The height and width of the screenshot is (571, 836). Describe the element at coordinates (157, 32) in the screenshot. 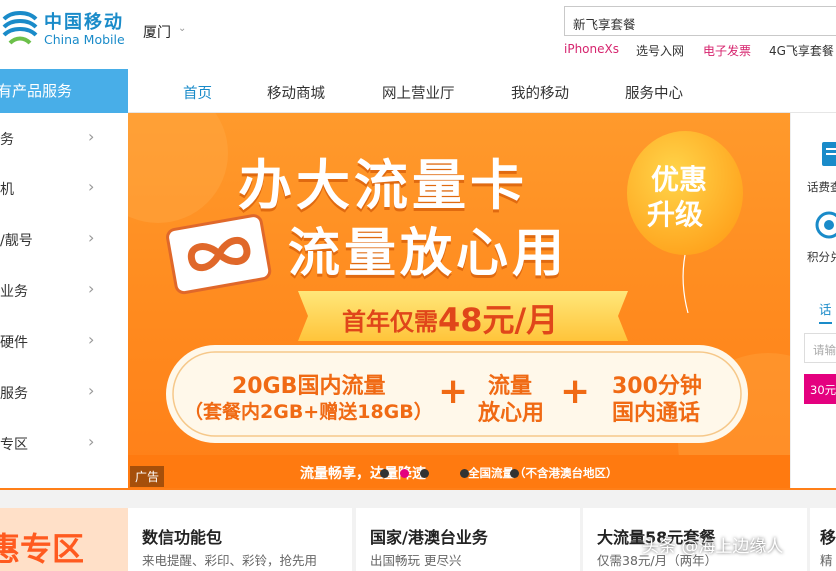

I see `city-selector: 厦门` at that location.